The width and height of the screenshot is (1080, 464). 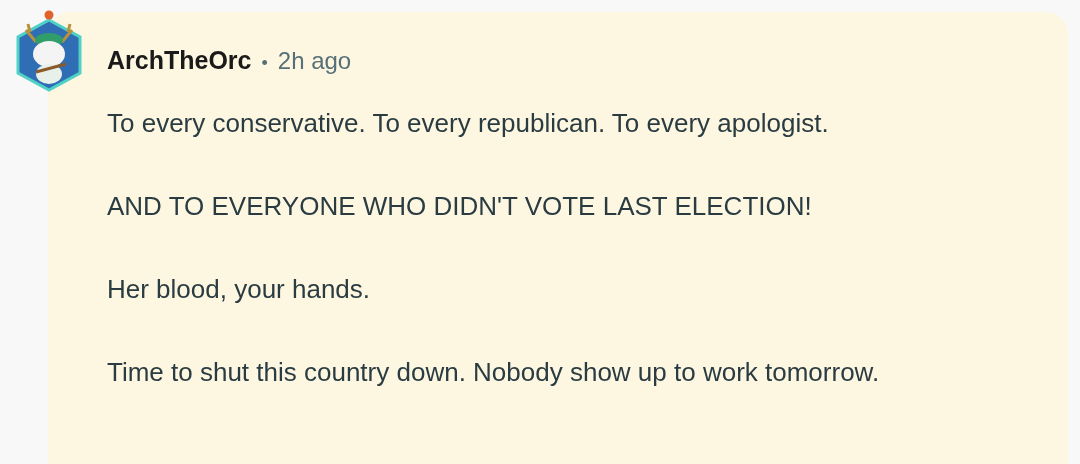 What do you see at coordinates (468, 123) in the screenshot?
I see `comment-paragraph: To every conservative. To every republican. To every apologist.` at bounding box center [468, 123].